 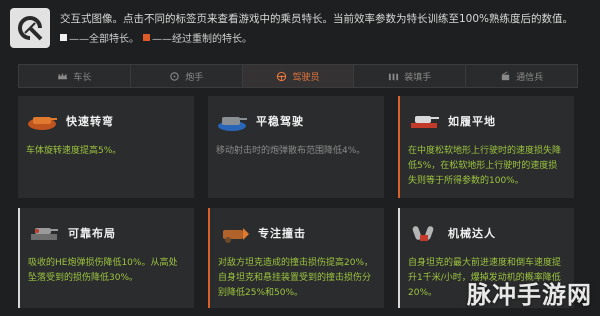 I want to click on tab-commander: 车长, so click(x=75, y=76).